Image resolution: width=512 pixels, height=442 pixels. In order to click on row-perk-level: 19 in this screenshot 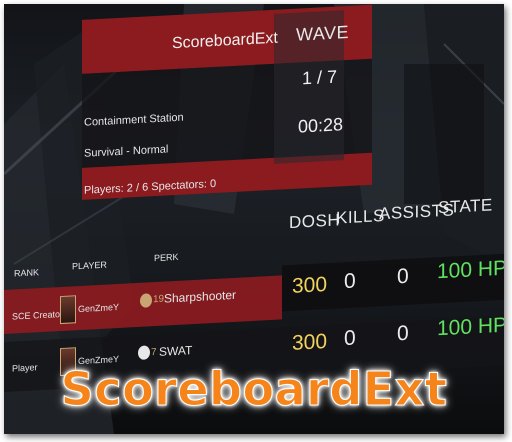, I will do `click(159, 299)`.